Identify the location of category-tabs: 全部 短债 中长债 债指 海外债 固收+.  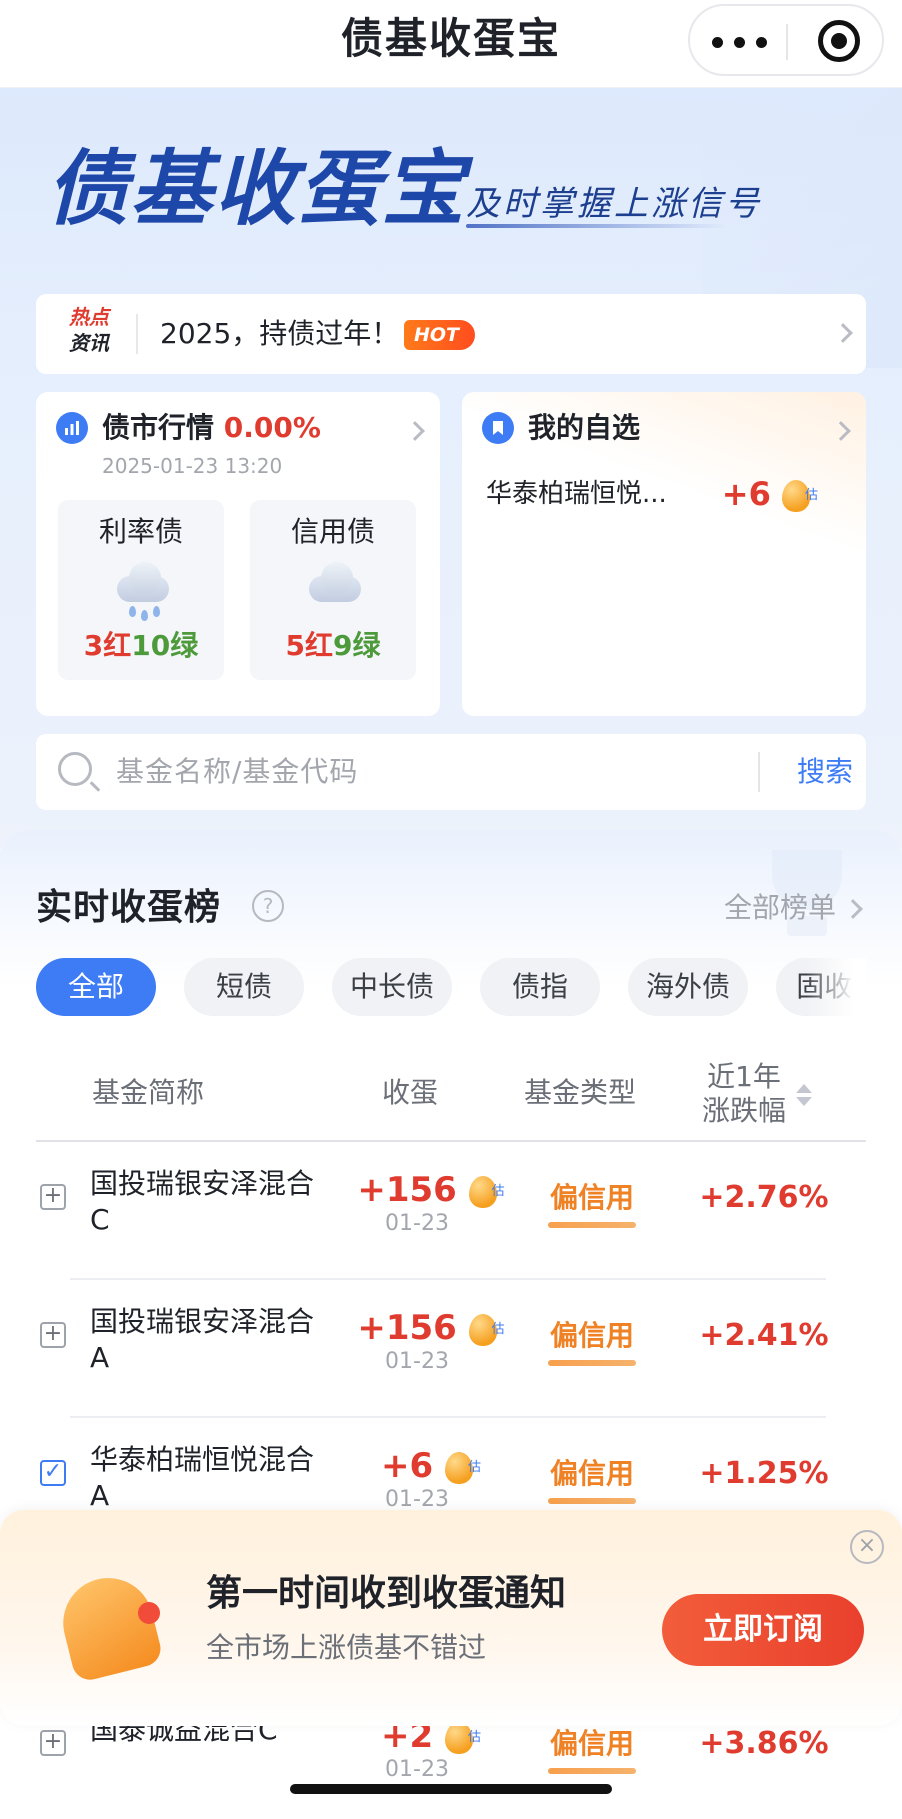
(451, 987).